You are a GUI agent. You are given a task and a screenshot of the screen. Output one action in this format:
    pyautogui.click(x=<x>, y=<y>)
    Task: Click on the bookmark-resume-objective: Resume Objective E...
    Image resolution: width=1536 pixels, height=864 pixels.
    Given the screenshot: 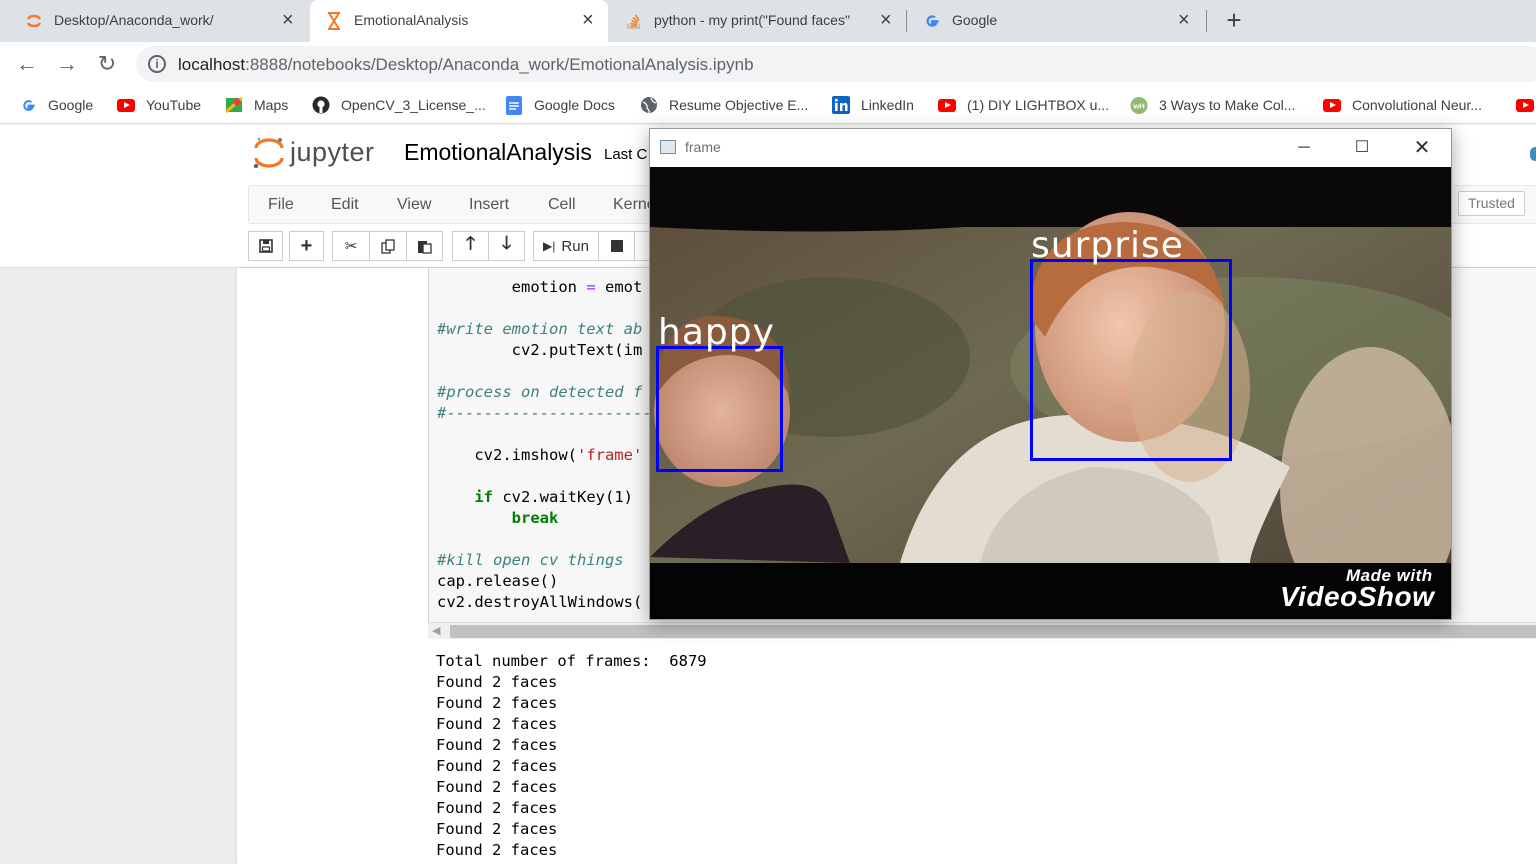 What is the action you would take?
    pyautogui.click(x=724, y=105)
    